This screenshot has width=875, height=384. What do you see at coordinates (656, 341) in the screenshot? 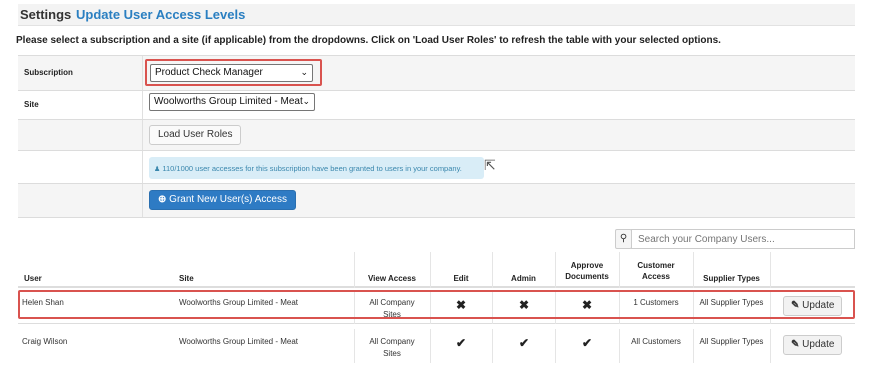
I see `row-customer-access: All Customers` at bounding box center [656, 341].